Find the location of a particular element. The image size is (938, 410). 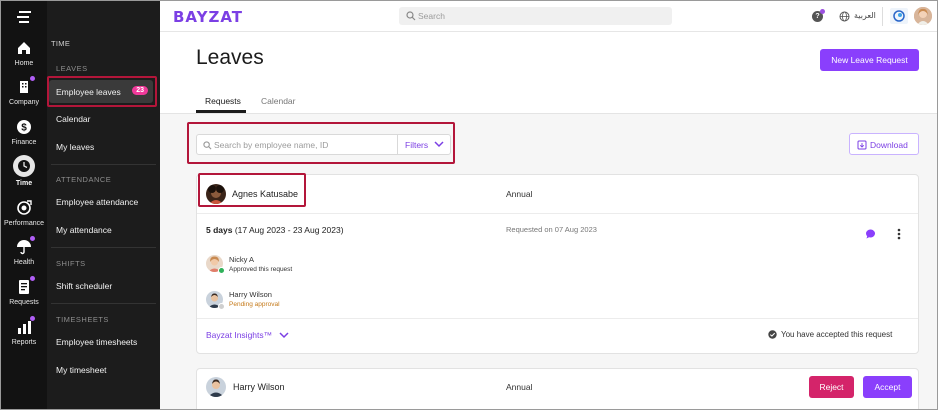

home-icon is located at coordinates (24, 48).